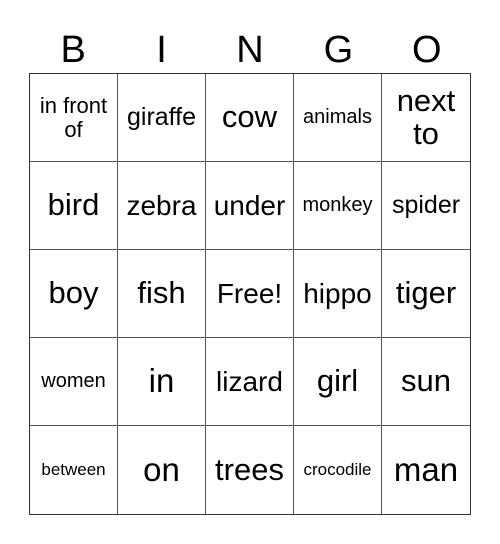 This screenshot has width=500, height=544. What do you see at coordinates (250, 118) in the screenshot?
I see `bingo-cell: cow` at bounding box center [250, 118].